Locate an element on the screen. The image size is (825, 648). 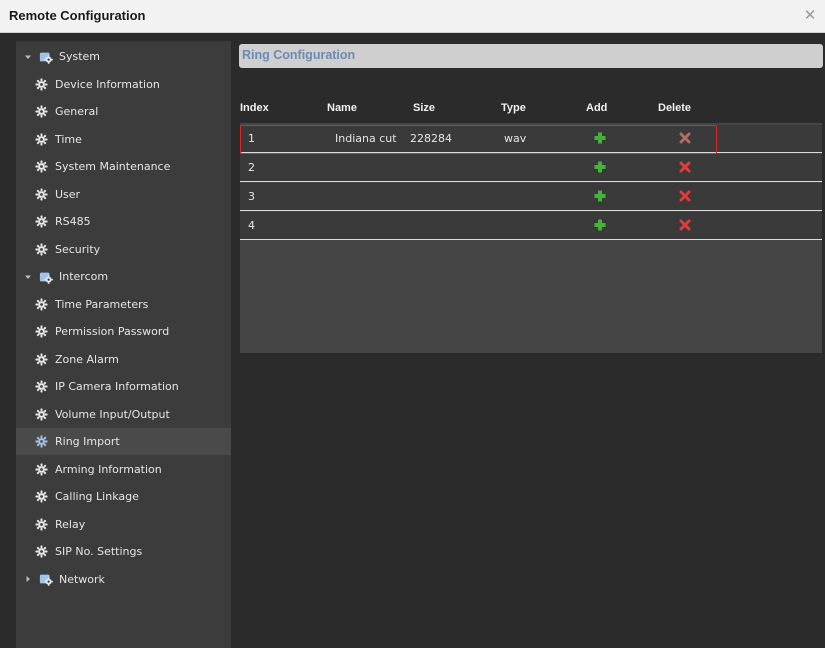
title-bar: Remote Configuration ✕ is located at coordinates (412, 16).